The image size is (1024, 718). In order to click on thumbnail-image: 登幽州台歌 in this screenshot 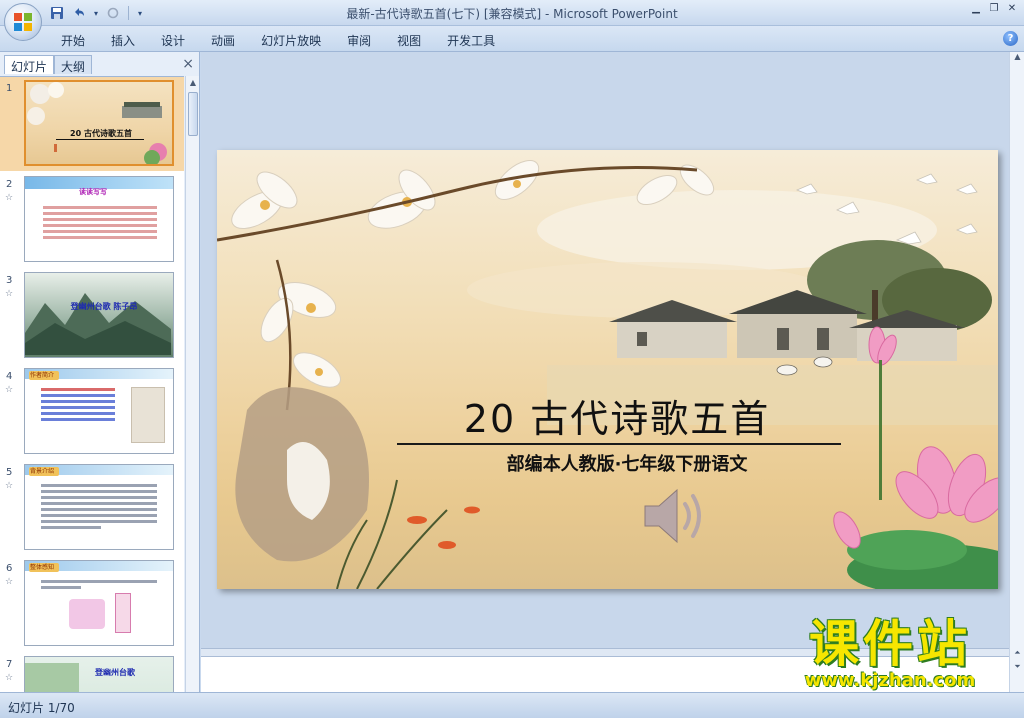, I will do `click(99, 674)`.